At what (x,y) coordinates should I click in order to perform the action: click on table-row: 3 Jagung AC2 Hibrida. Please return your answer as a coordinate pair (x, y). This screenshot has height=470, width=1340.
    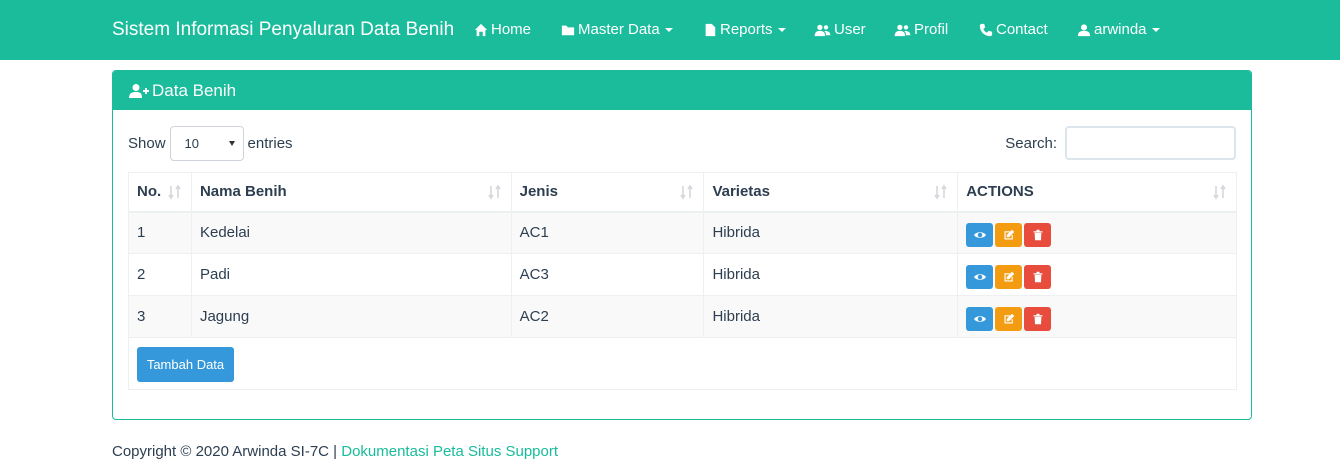
    Looking at the image, I should click on (682, 316).